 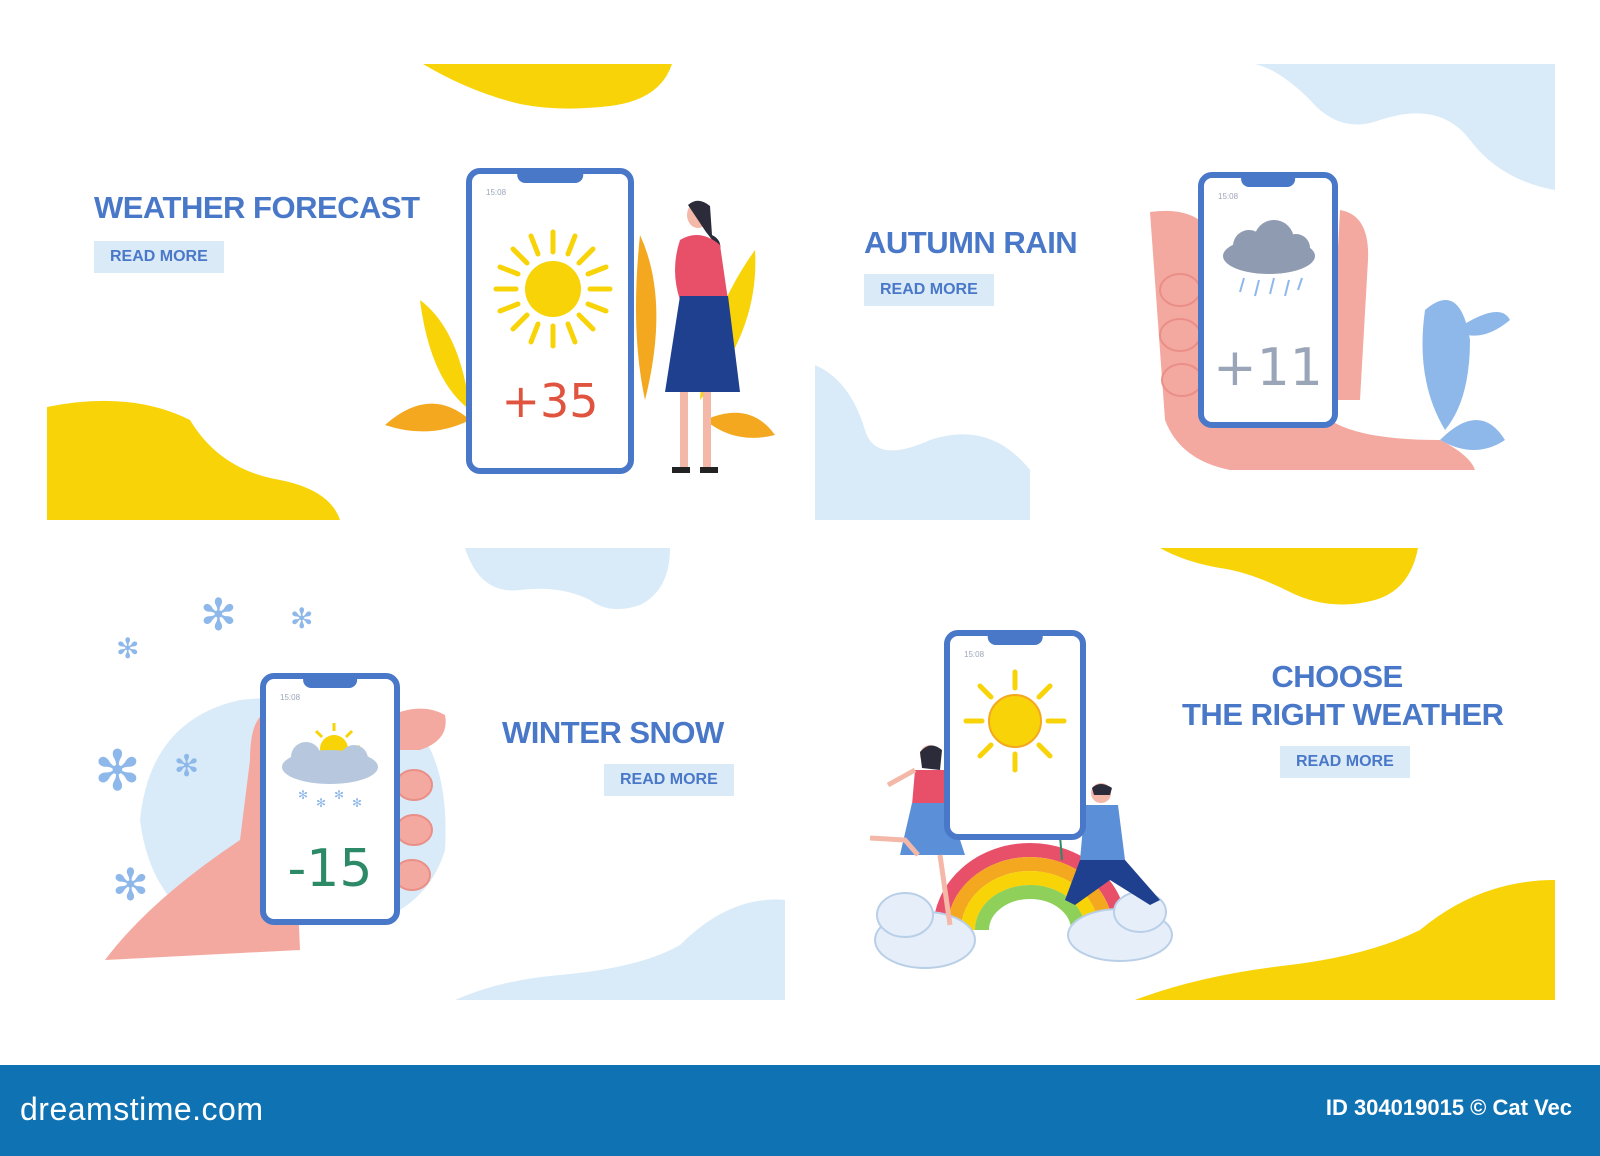 I want to click on footer-brand-logo: dreamstime.com, so click(x=142, y=1109).